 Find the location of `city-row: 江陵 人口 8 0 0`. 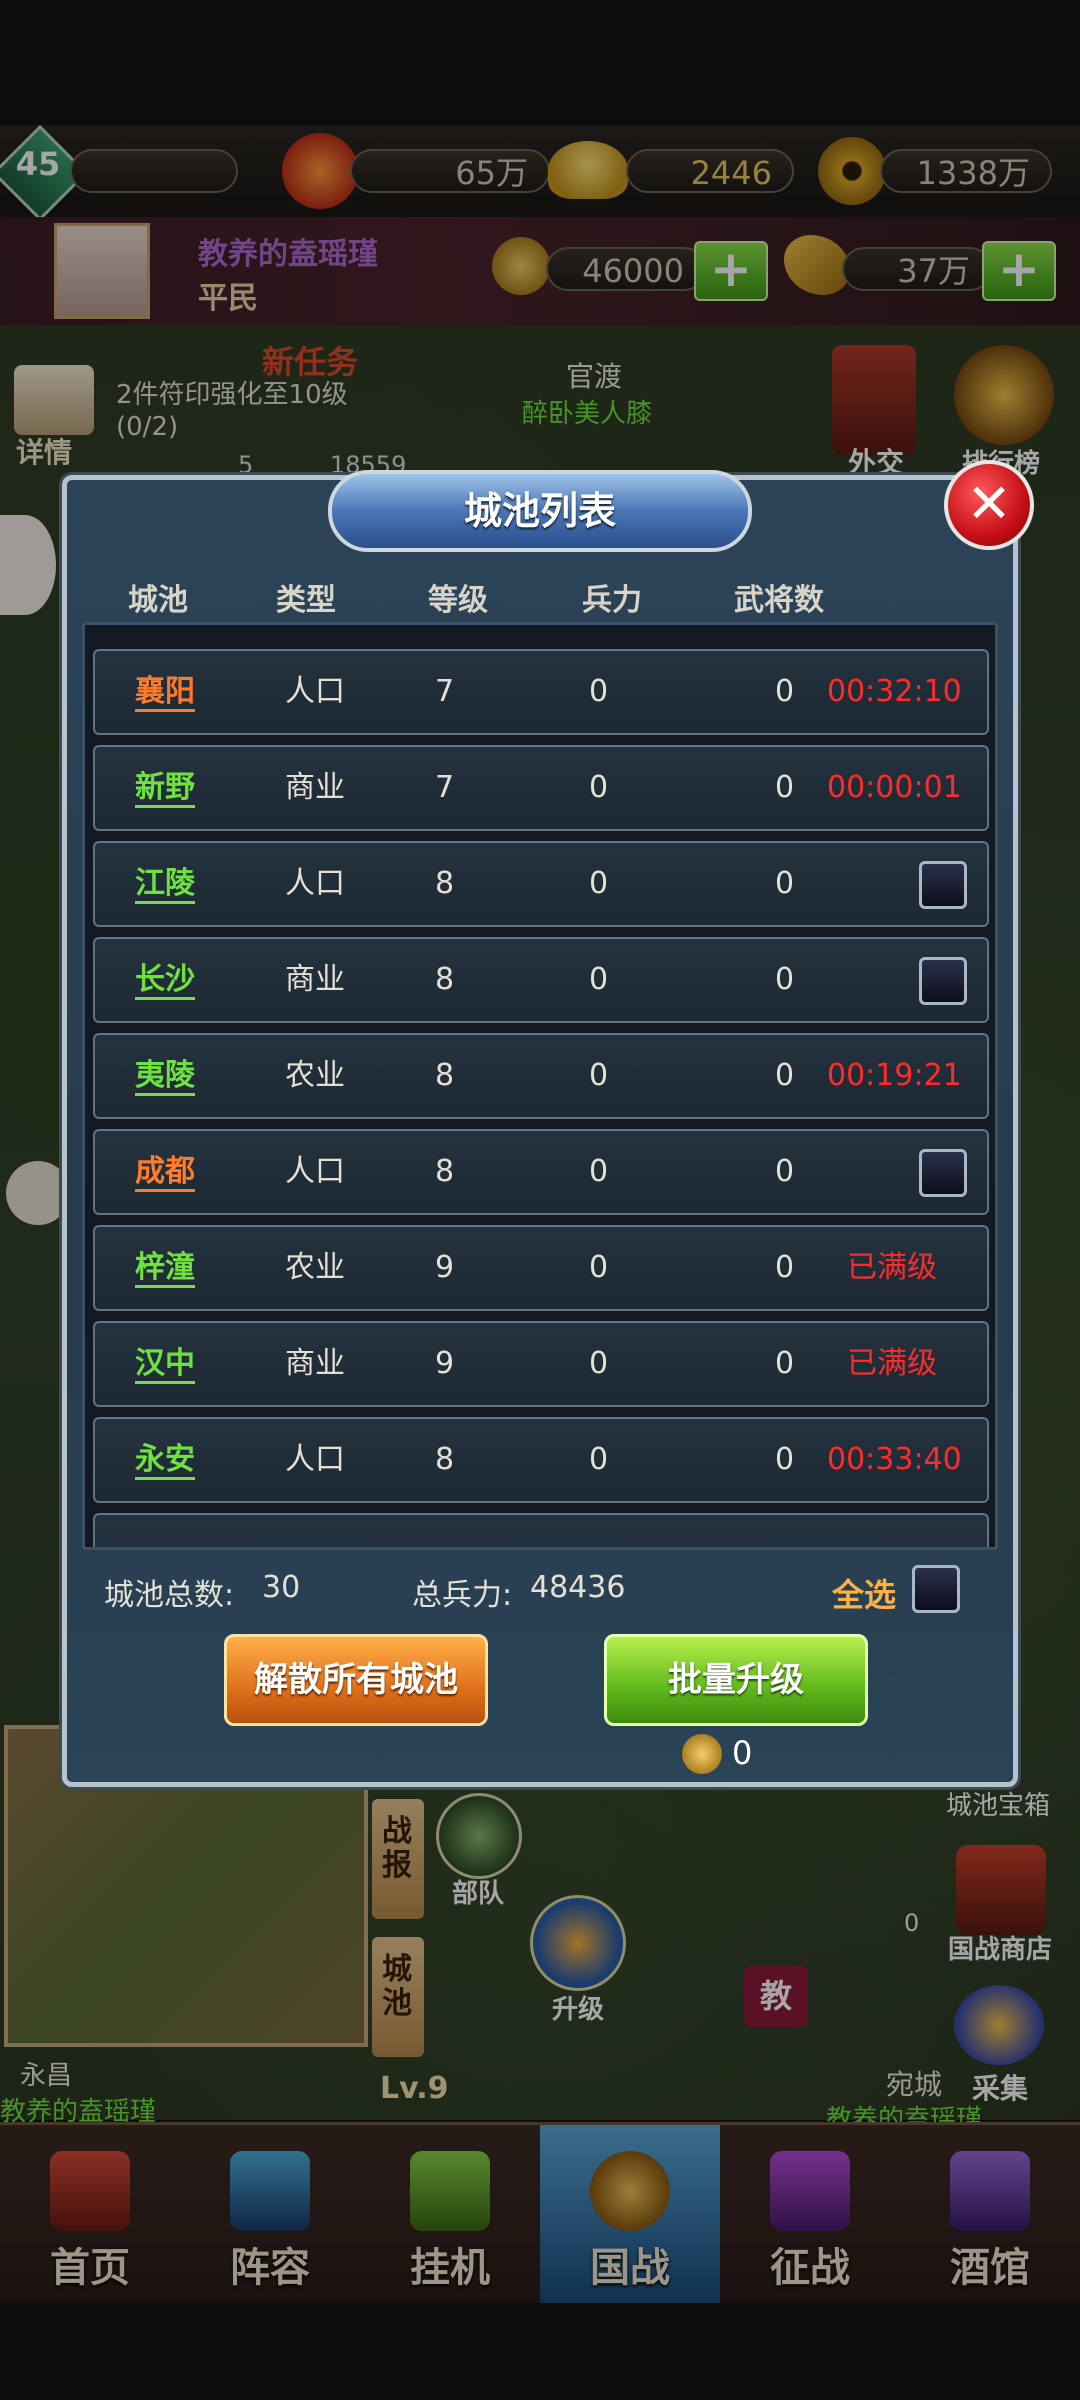

city-row: 江陵 人口 8 0 0 is located at coordinates (541, 884).